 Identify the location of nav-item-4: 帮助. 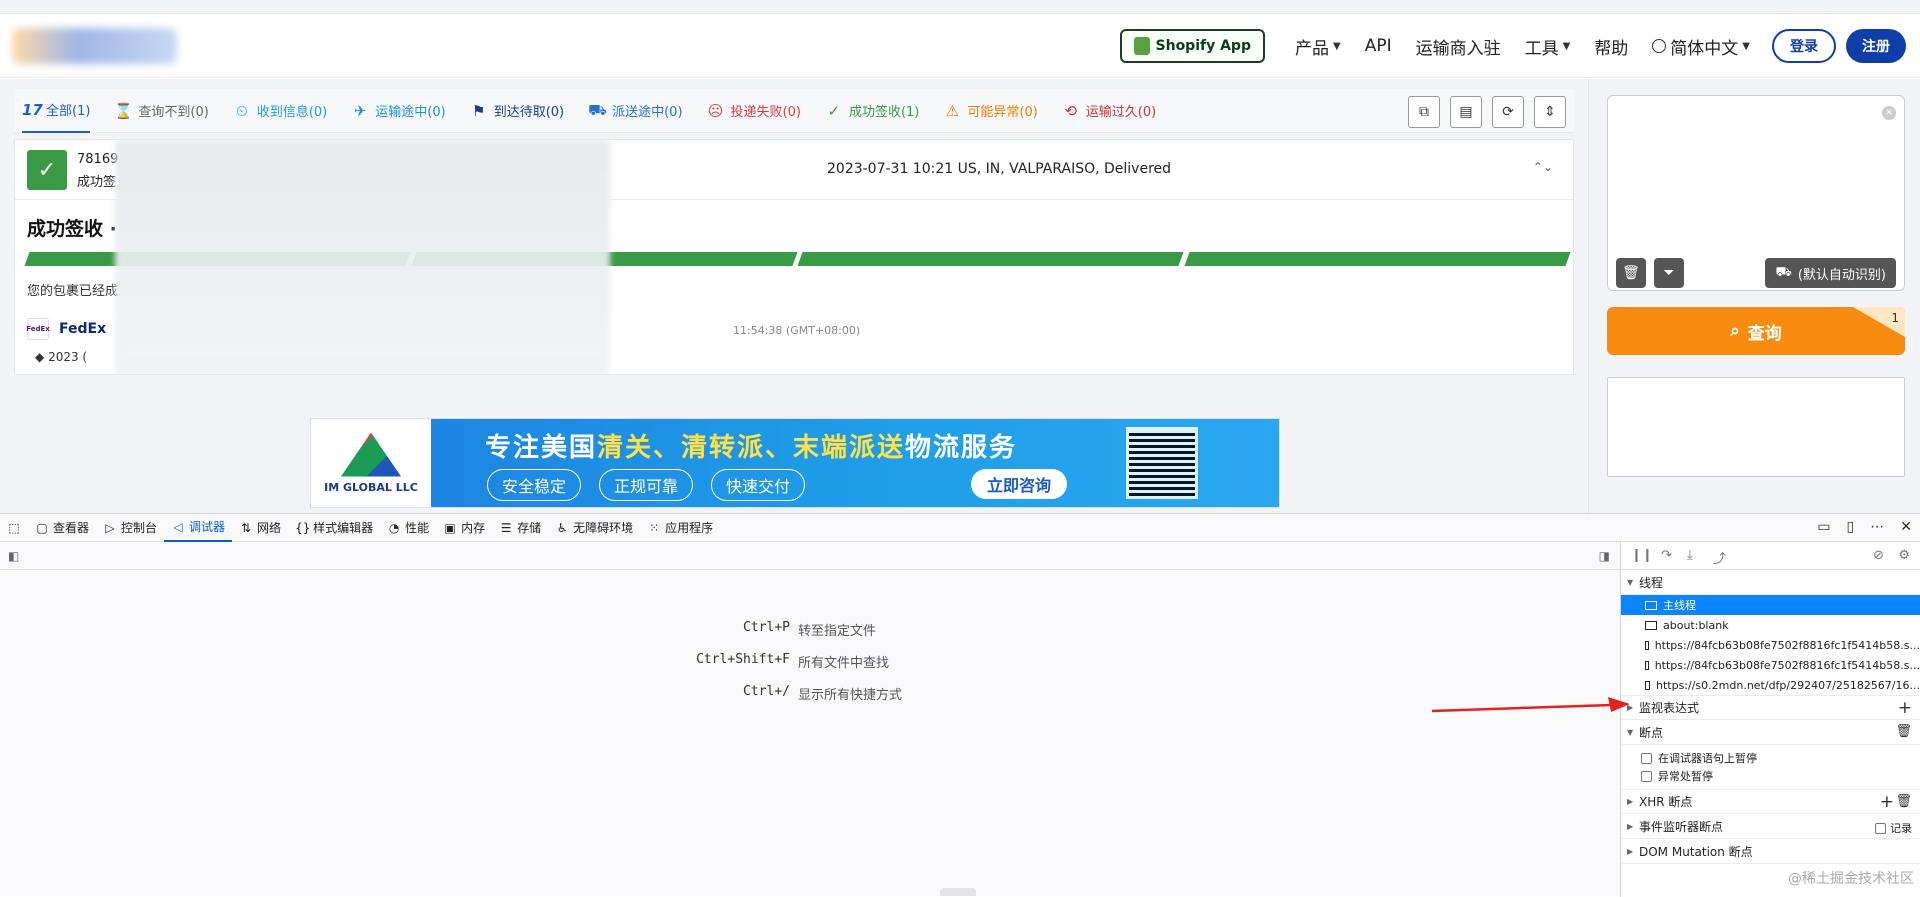
(1611, 46).